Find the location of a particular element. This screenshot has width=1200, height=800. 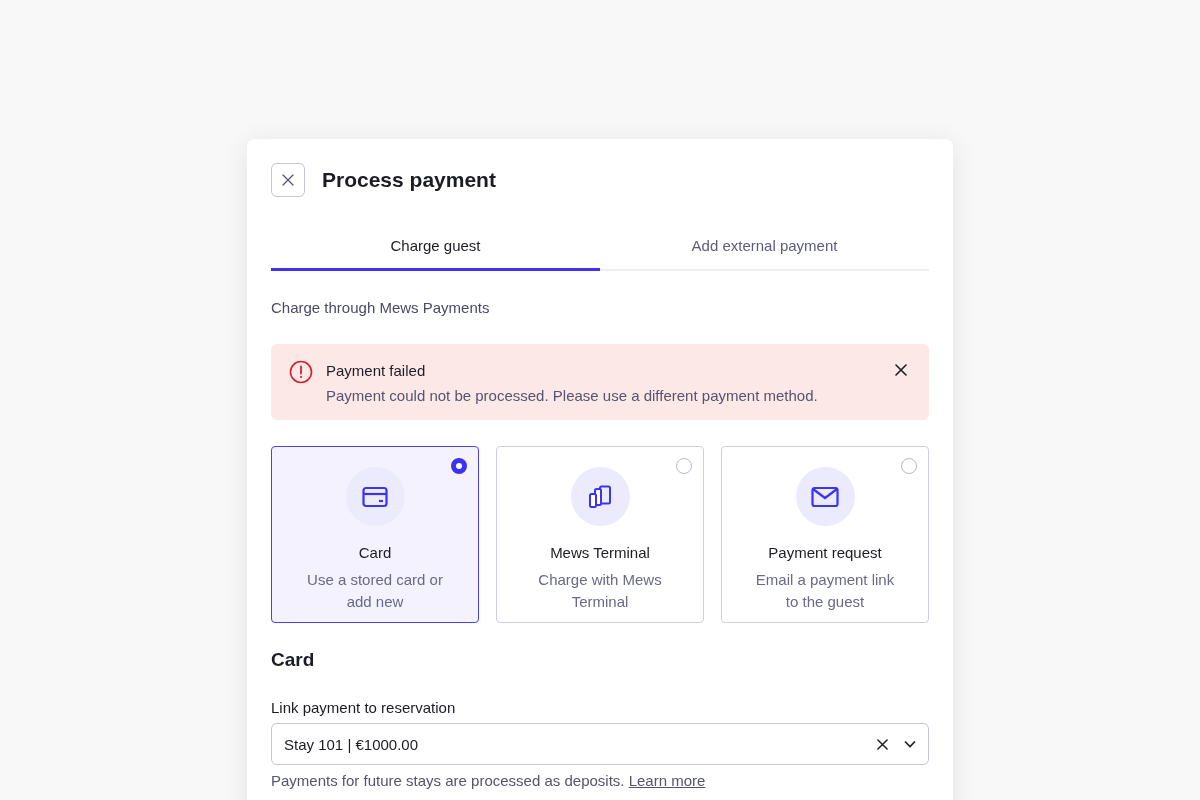

option-description: Charge with Mews Terminal is located at coordinates (600, 591).